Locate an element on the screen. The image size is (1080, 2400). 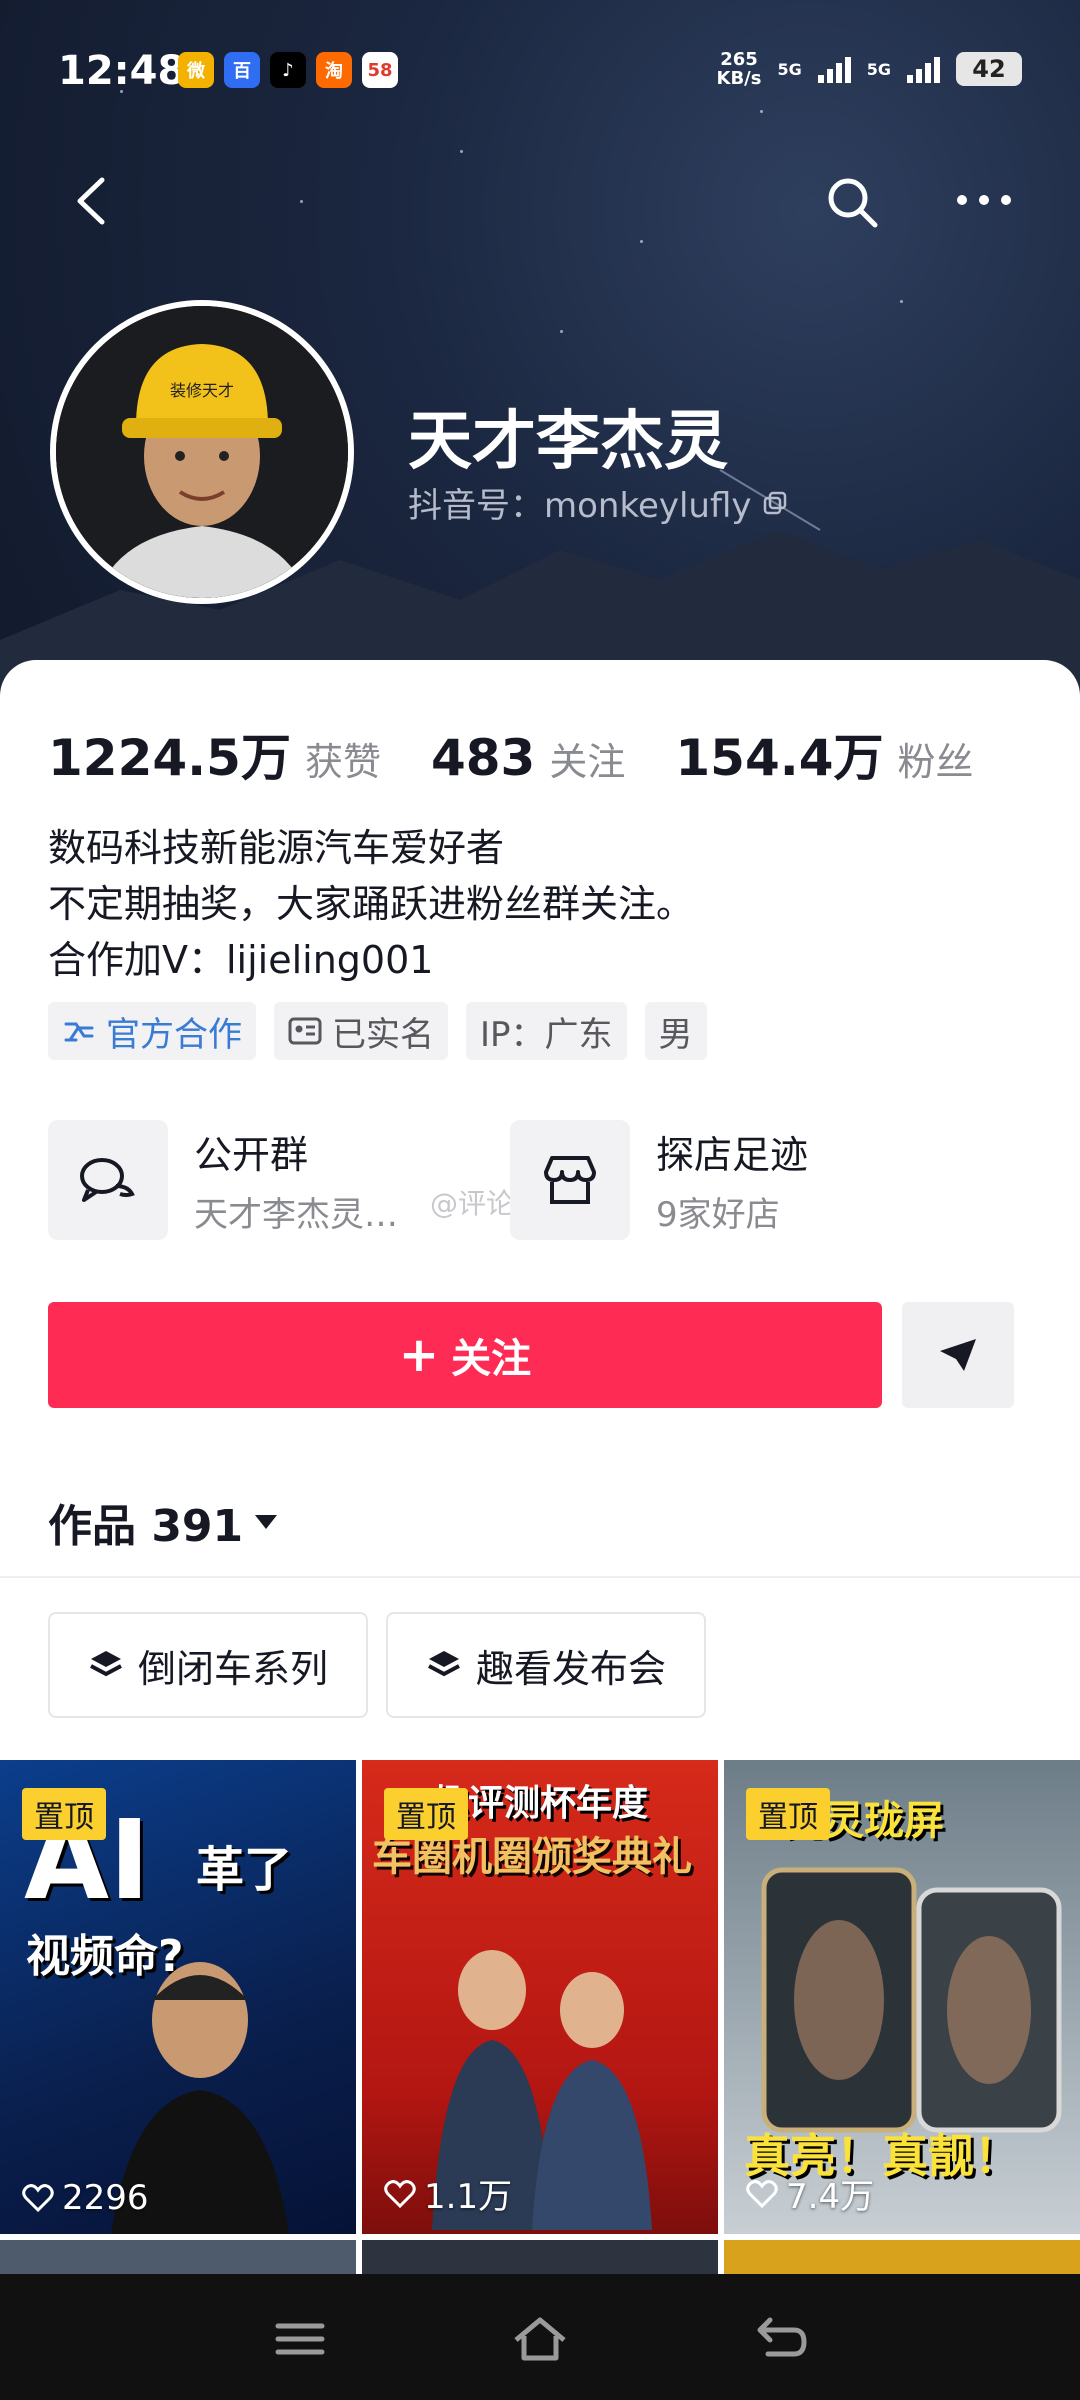
video-likes: 1.1万 is located at coordinates (448, 2193).